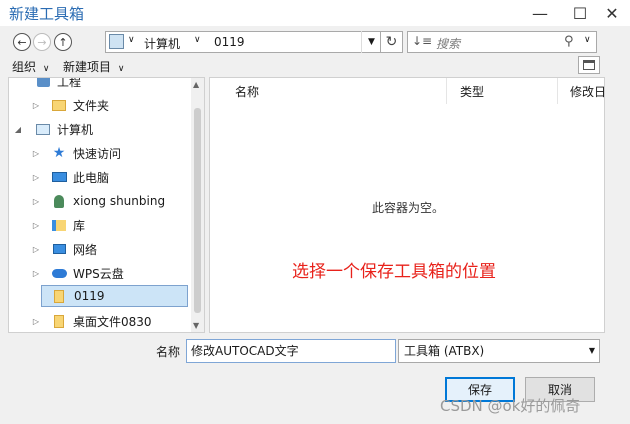  I want to click on toolbar: 组织 ∨ 新建项目 ∨, so click(315, 66).